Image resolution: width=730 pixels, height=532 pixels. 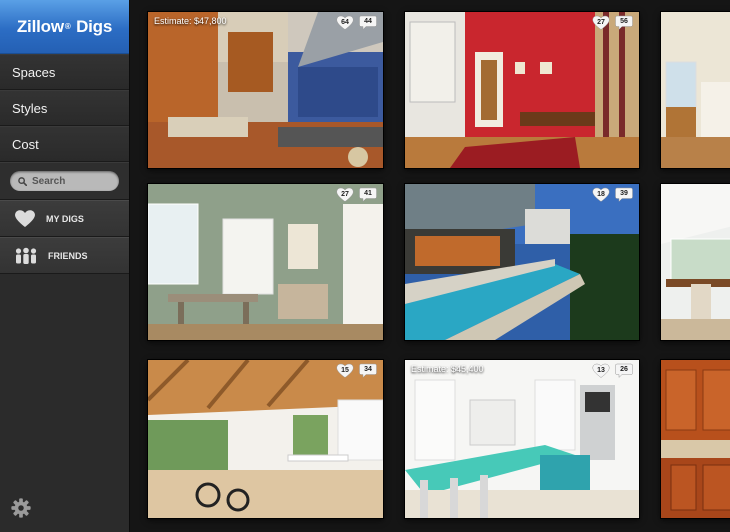 What do you see at coordinates (64, 72) in the screenshot?
I see `nav-item-spaces: Spaces` at bounding box center [64, 72].